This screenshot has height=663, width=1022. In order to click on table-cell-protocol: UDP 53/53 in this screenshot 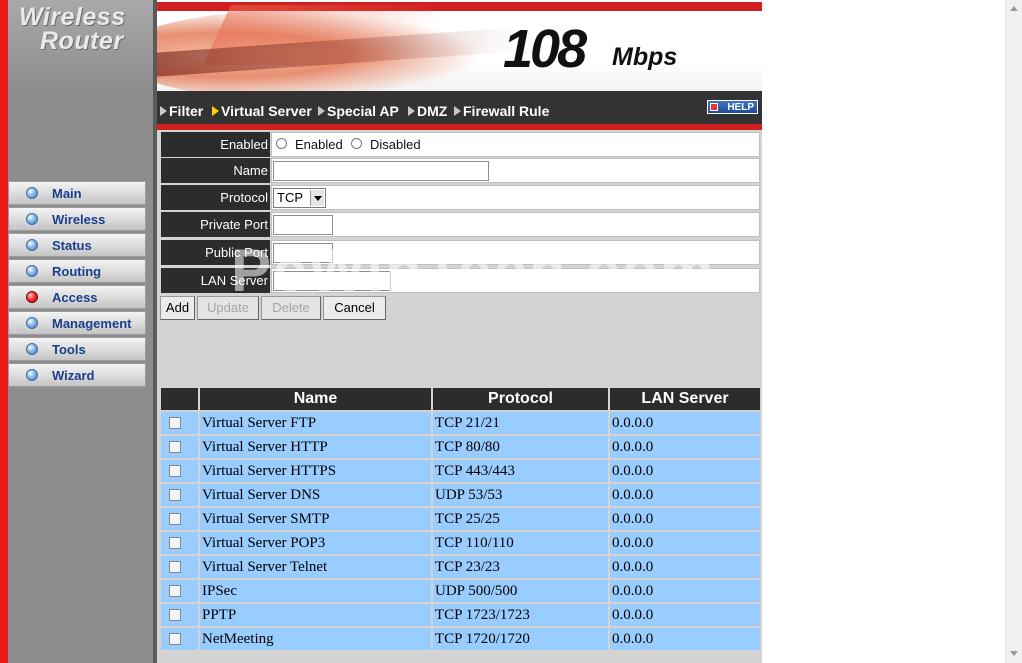, I will do `click(520, 495)`.